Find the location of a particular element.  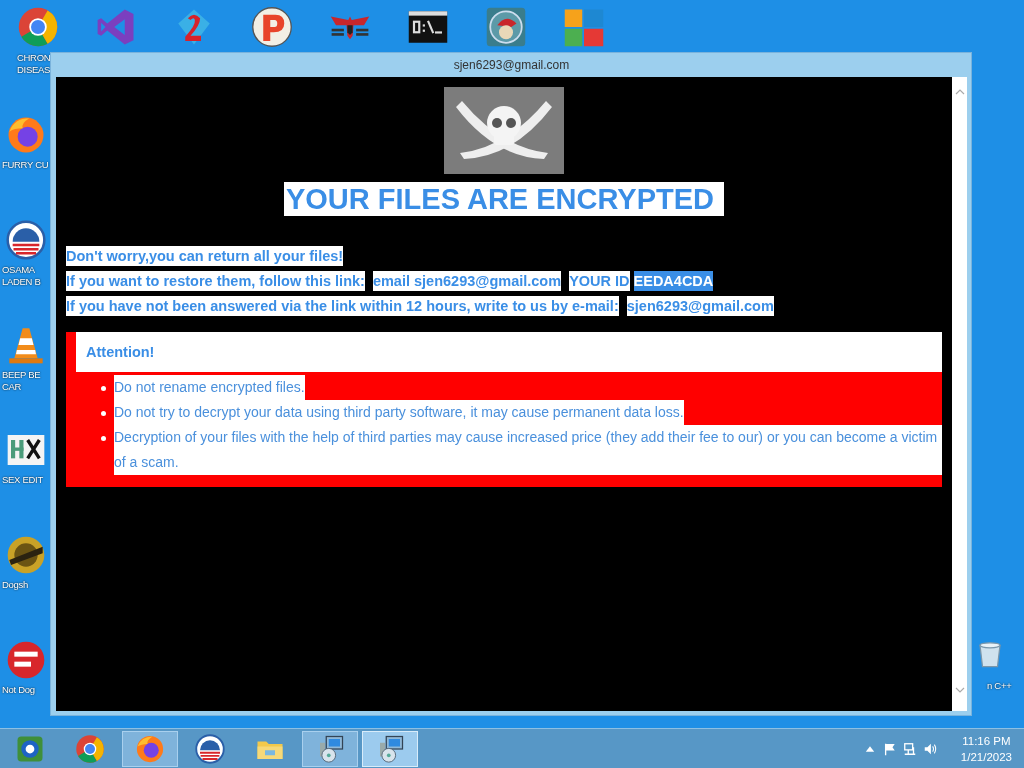

icon-label: BEEP BE is located at coordinates (21, 375).